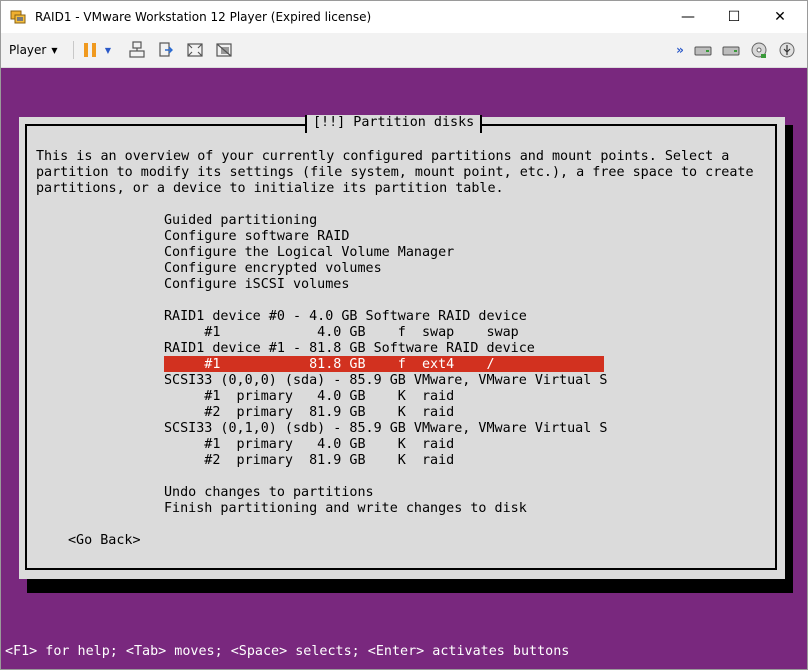 This screenshot has width=808, height=670. Describe the element at coordinates (309, 445) in the screenshot. I see `partition-row-sdb1: #1 primary 4.0 GB K raid` at that location.